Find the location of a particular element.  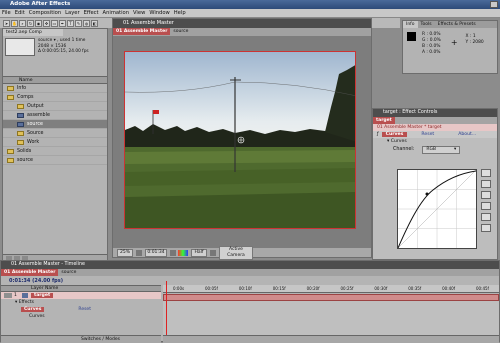

project-column-header: Name is located at coordinates (55, 80).